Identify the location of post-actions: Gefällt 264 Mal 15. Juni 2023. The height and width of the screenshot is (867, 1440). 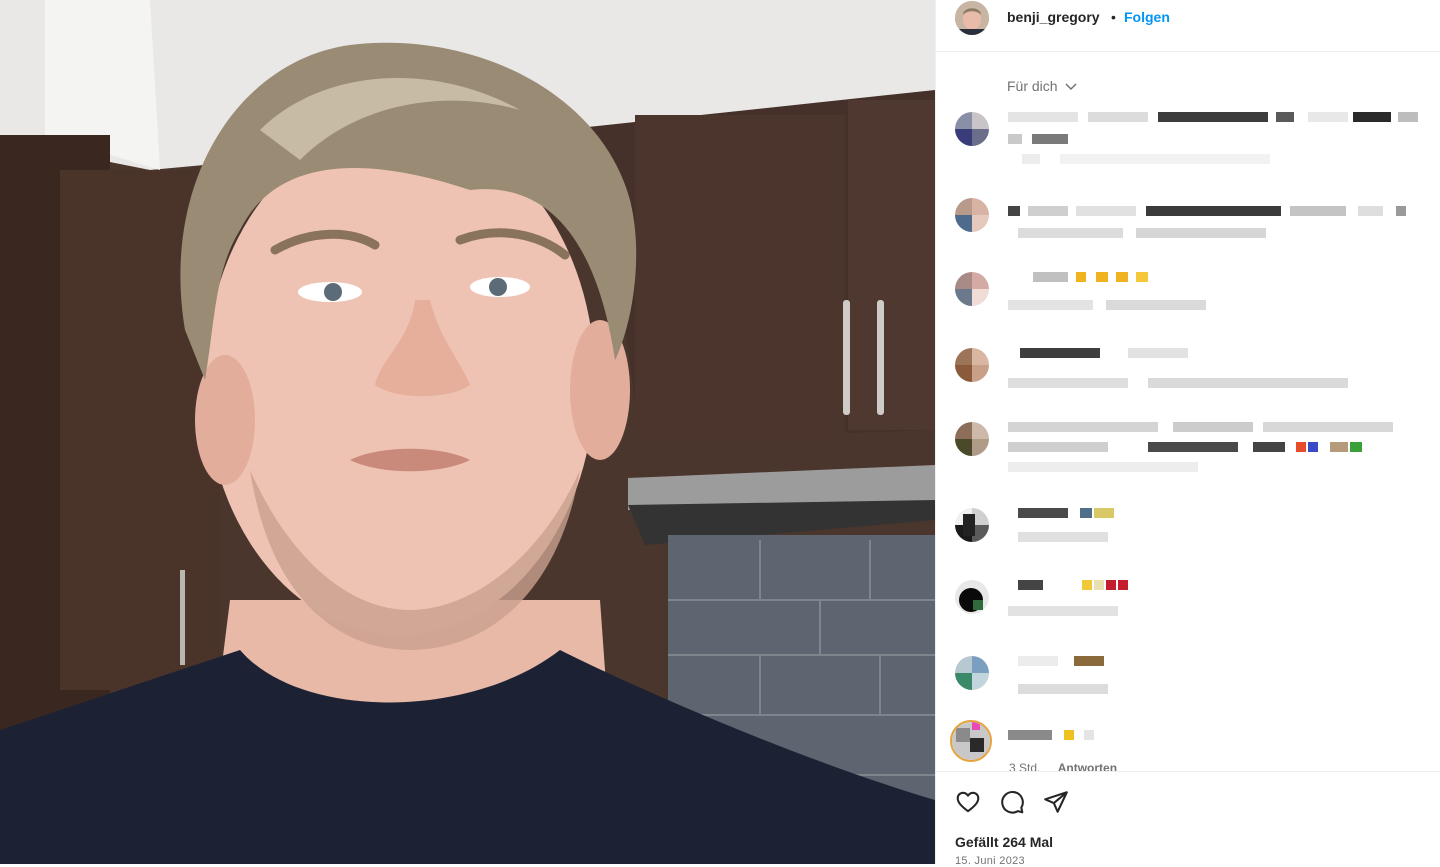
(1188, 819).